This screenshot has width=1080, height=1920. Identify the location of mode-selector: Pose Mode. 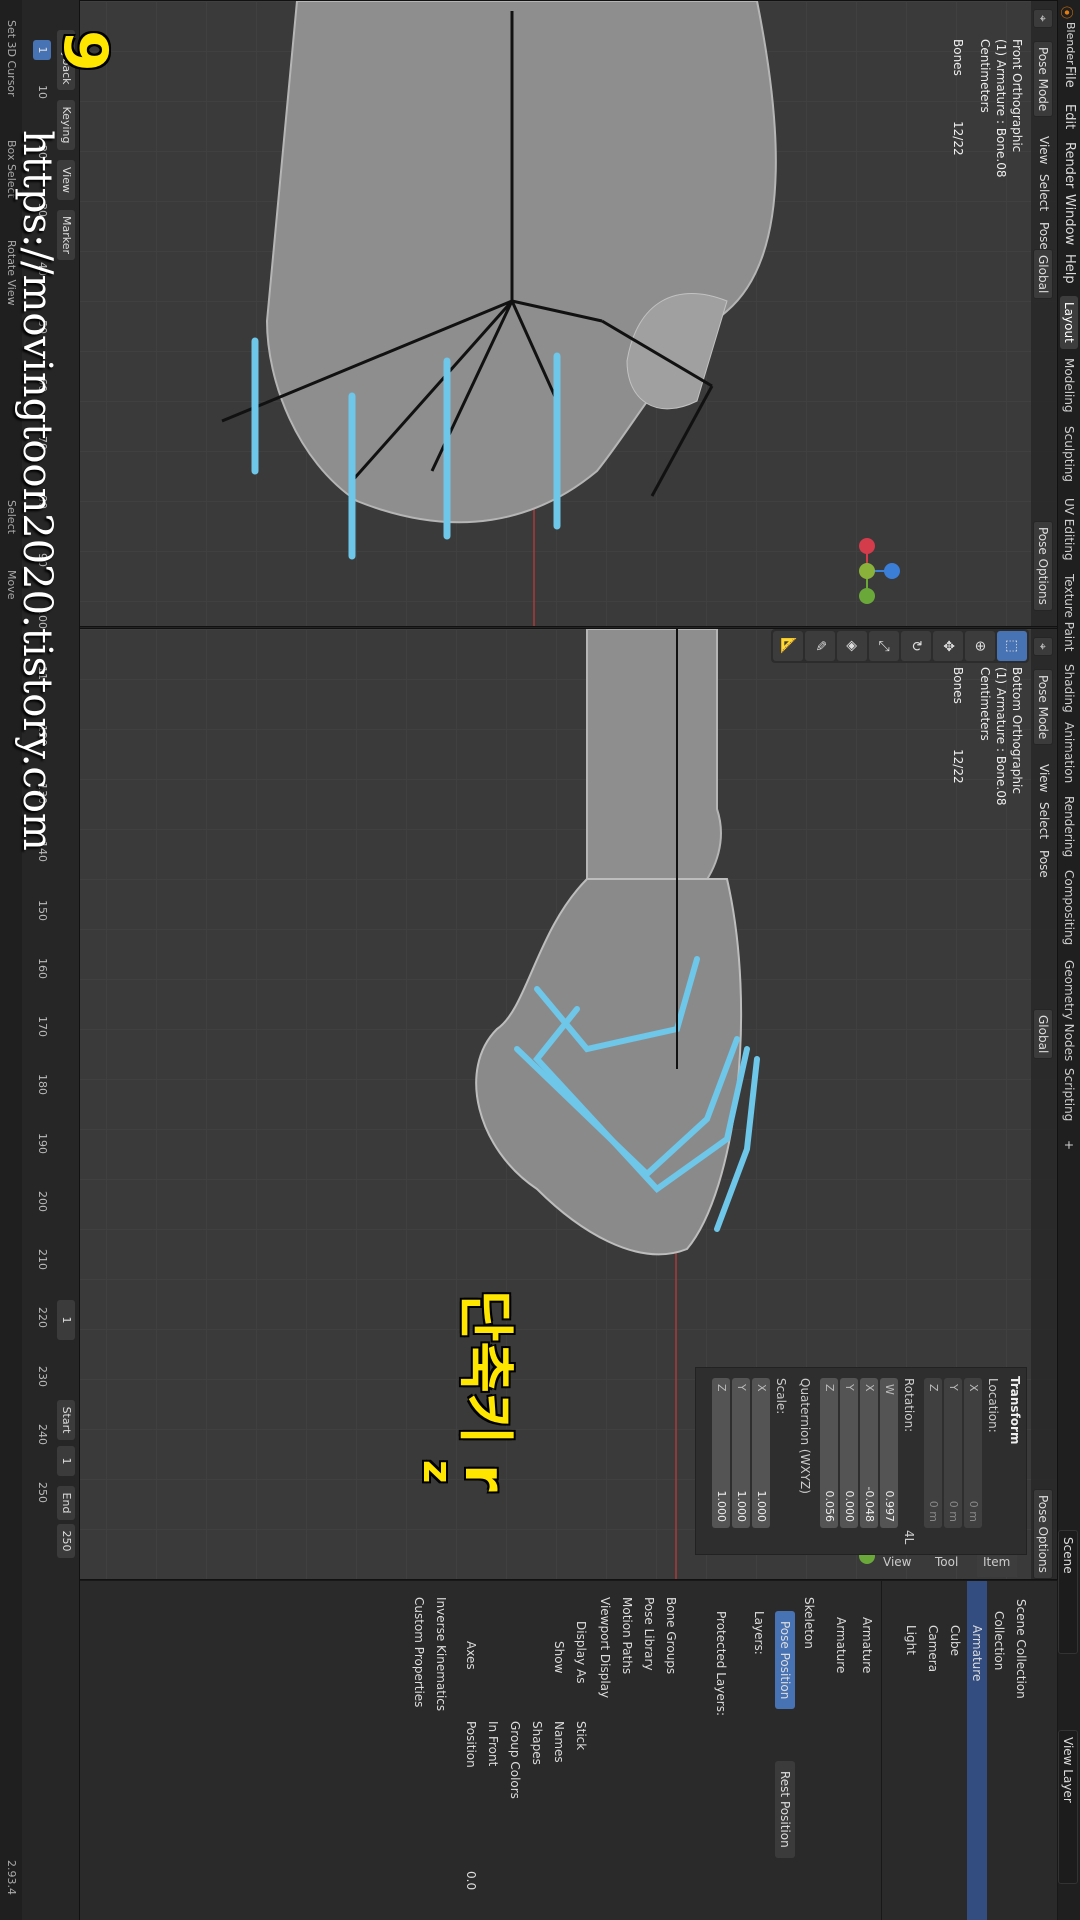
(1043, 79).